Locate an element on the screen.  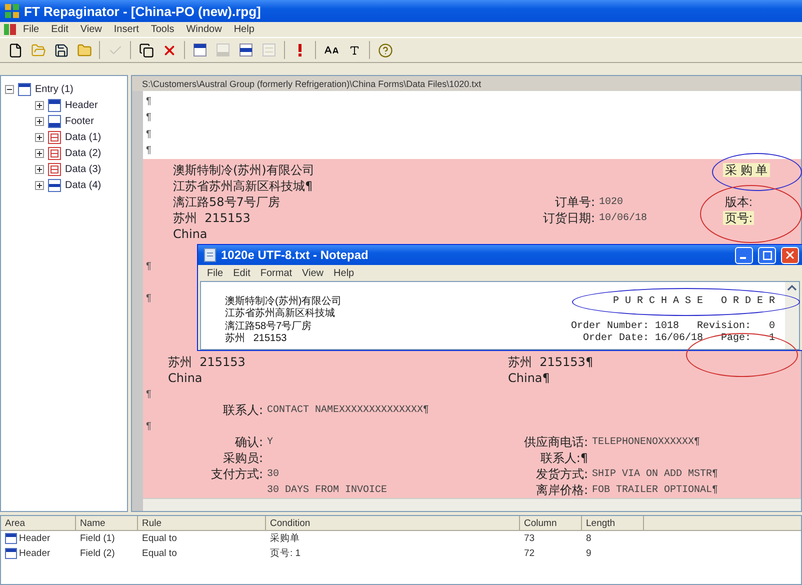
document-text: 澳斯特制冷(苏州)有限公司 is located at coordinates (244, 170).